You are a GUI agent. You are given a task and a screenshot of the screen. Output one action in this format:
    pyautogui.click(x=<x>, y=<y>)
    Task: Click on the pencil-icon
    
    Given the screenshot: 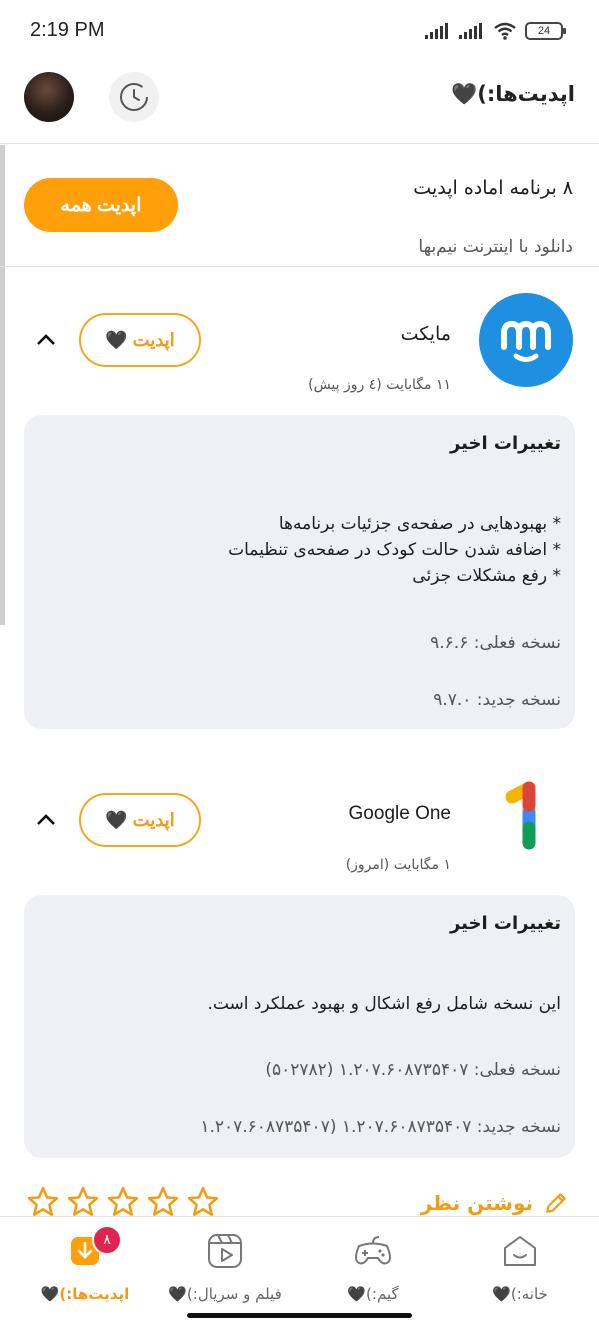 What is the action you would take?
    pyautogui.click(x=556, y=1203)
    